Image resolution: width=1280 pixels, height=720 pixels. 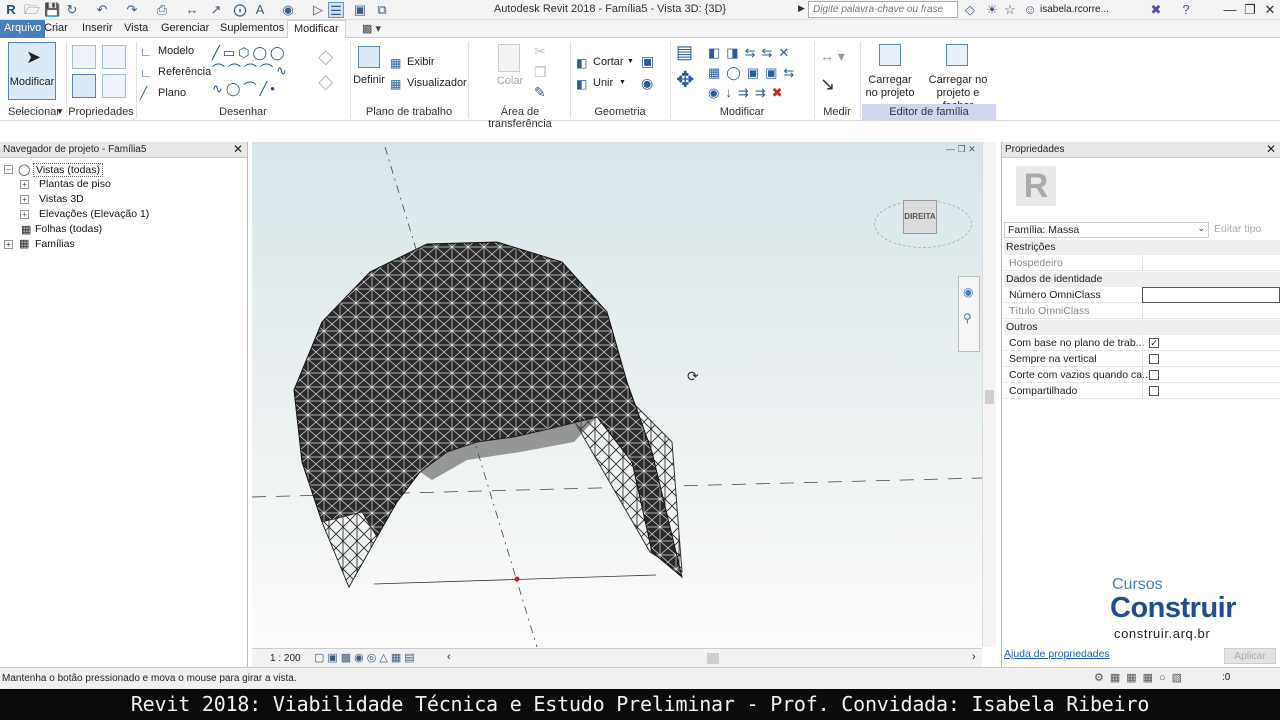 What do you see at coordinates (883, 9) in the screenshot?
I see `search-input` at bounding box center [883, 9].